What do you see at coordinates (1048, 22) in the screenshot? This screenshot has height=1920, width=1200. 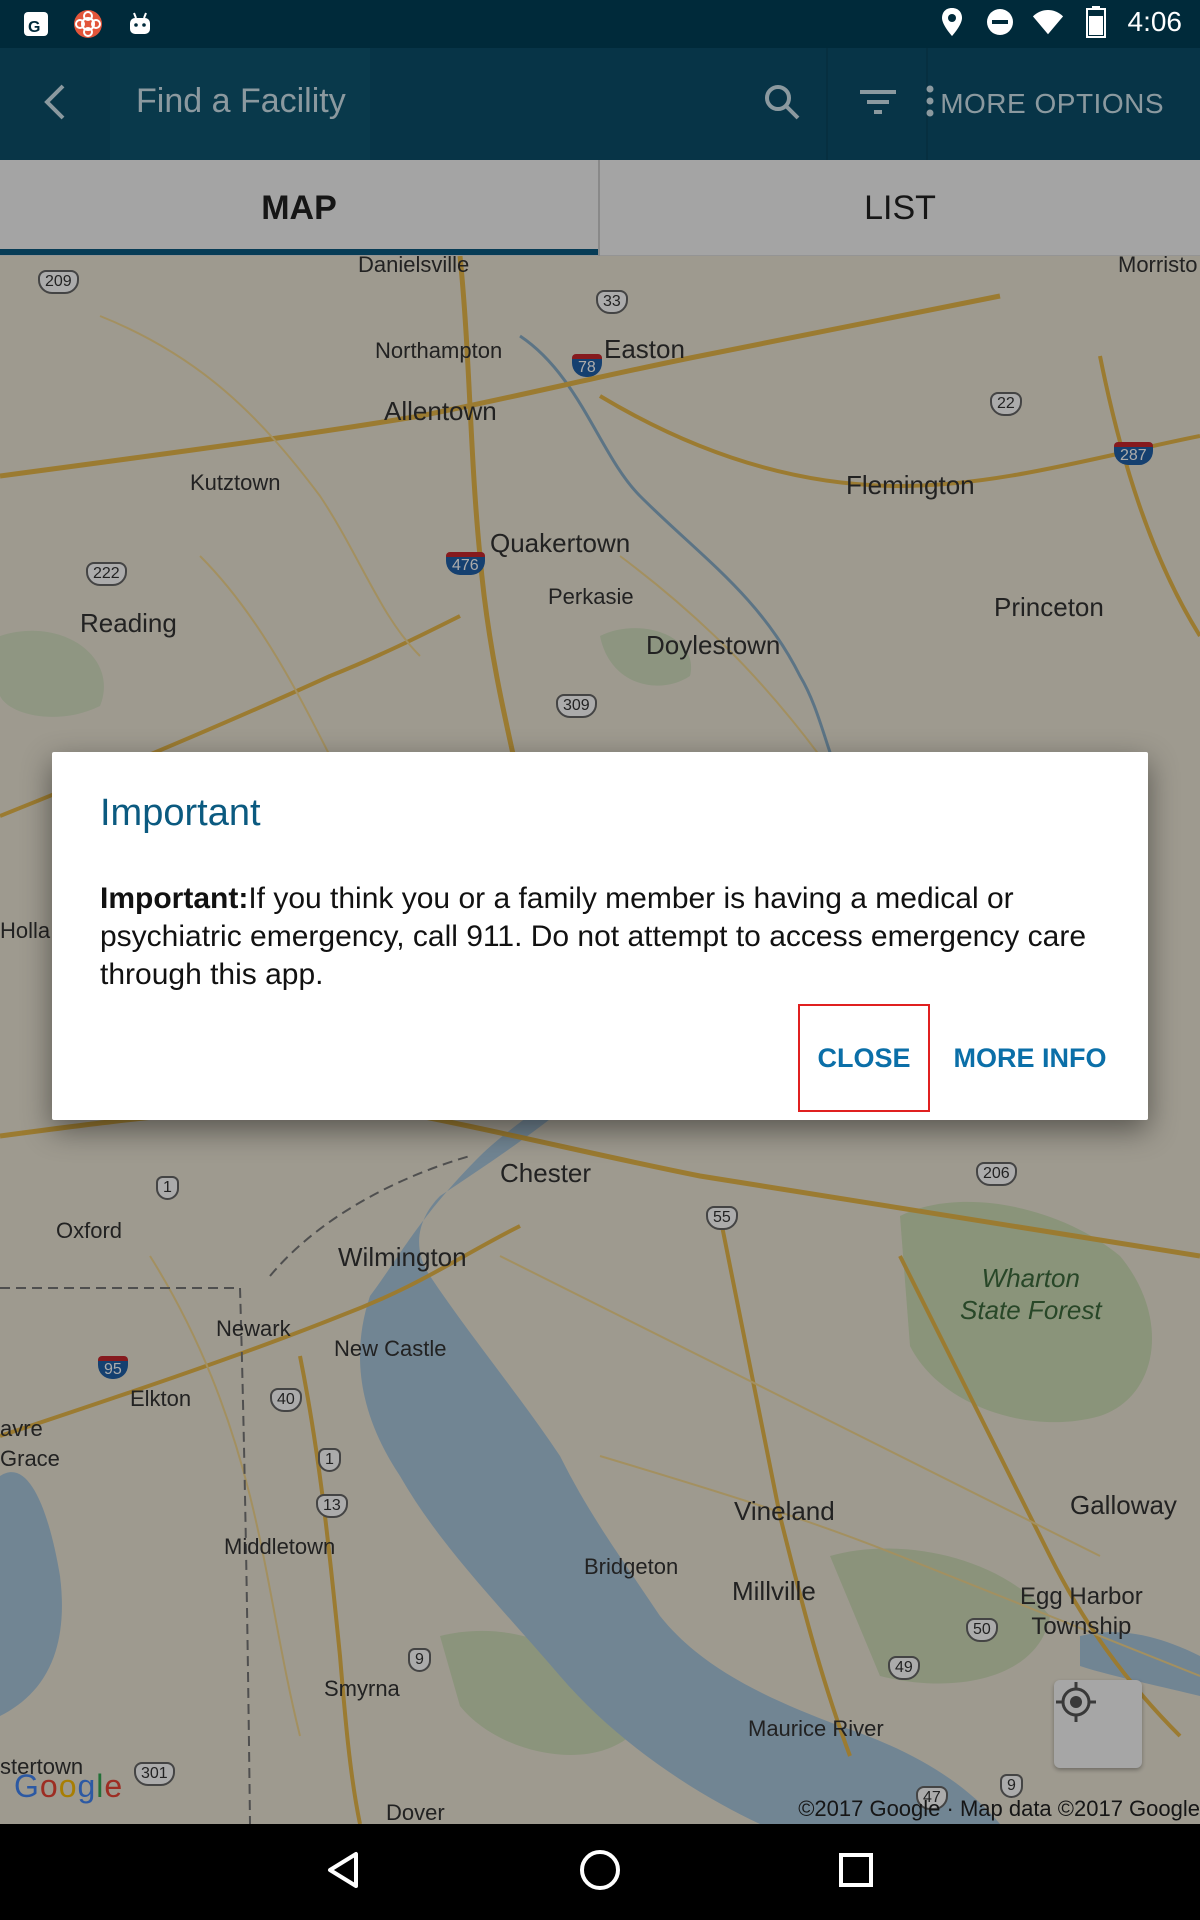 I see `wifi-icon` at bounding box center [1048, 22].